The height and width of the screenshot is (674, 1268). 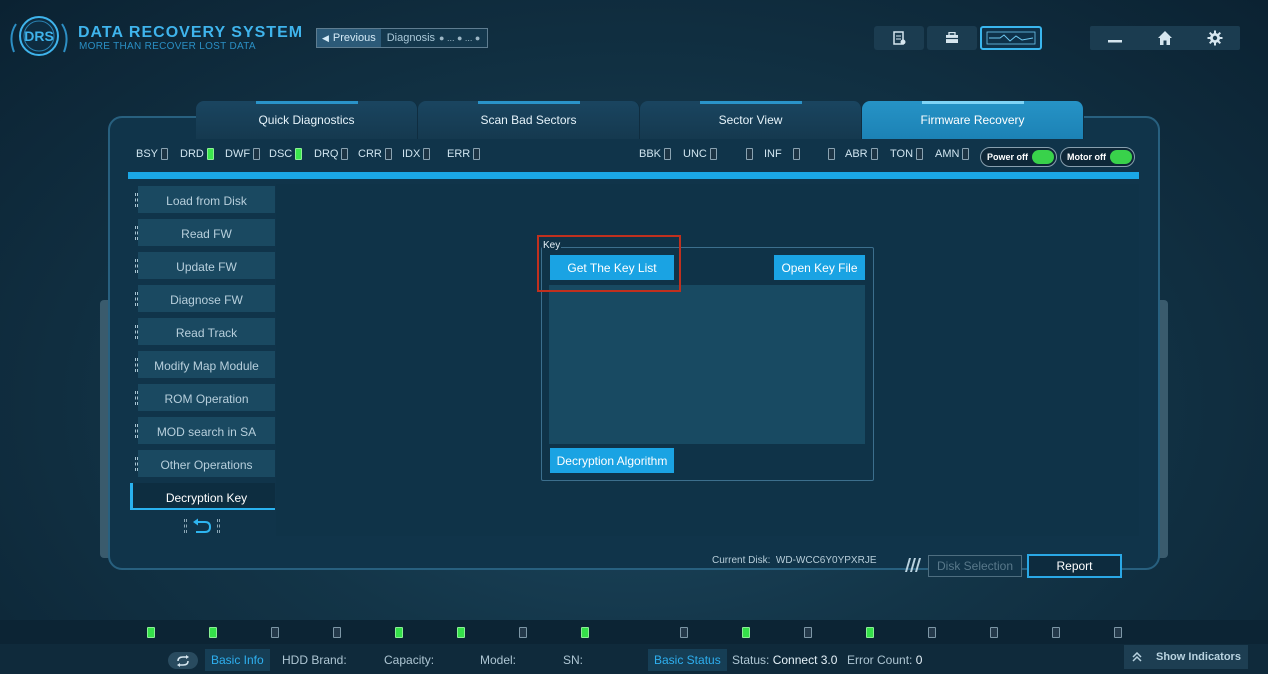 I want to click on home-icon, so click(x=1165, y=38).